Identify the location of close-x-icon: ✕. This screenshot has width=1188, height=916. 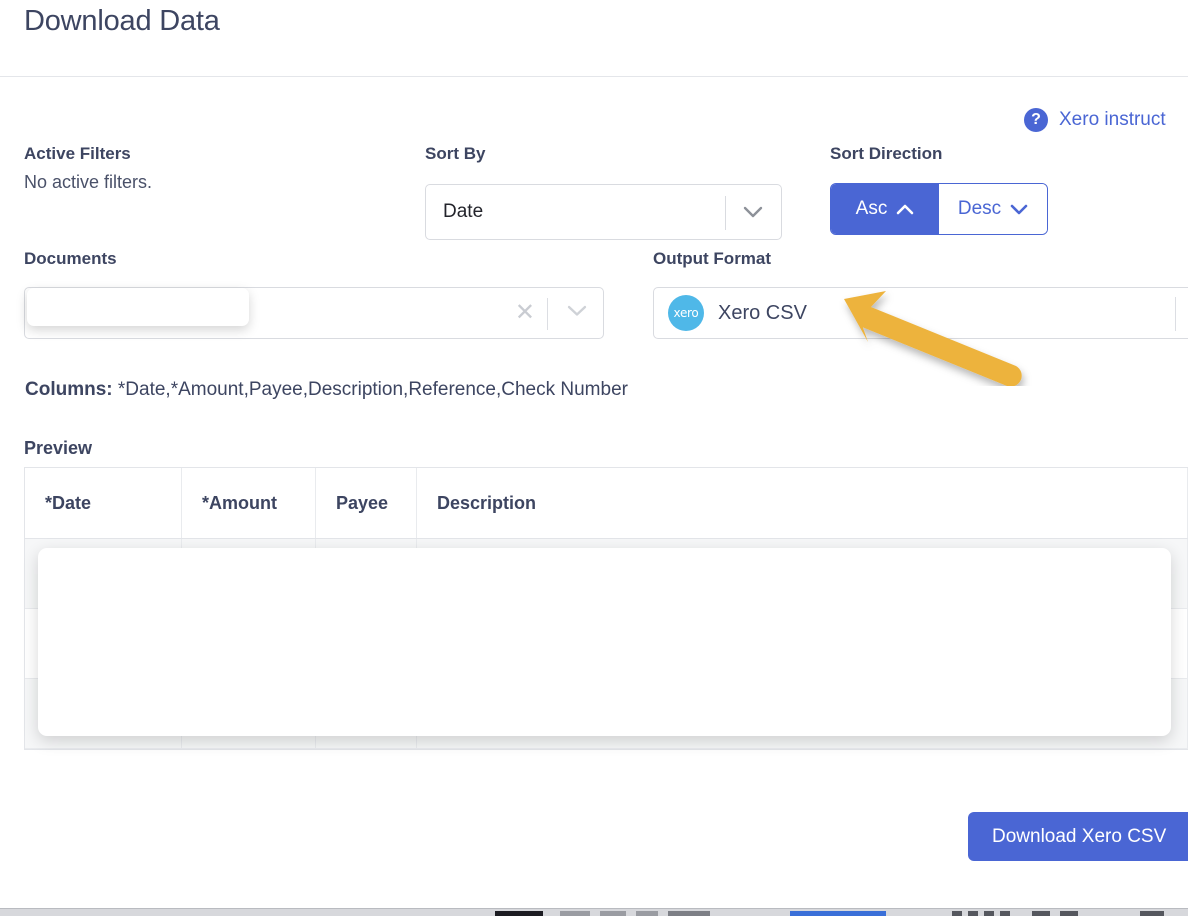
(525, 313).